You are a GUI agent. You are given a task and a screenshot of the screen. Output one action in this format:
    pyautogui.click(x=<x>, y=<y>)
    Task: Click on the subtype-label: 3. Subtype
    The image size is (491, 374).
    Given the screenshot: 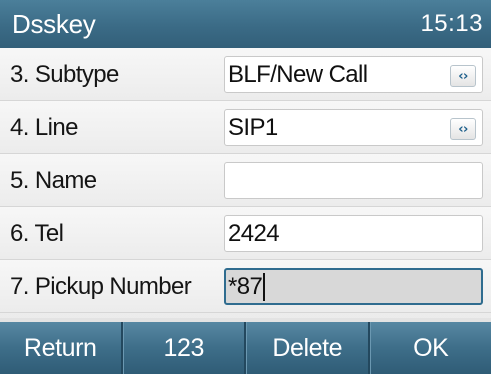 What is the action you would take?
    pyautogui.click(x=64, y=74)
    